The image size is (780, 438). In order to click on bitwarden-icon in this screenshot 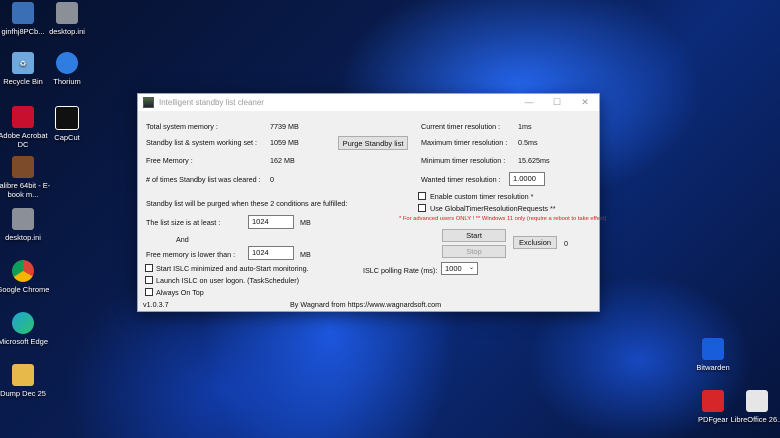, I will do `click(713, 349)`.